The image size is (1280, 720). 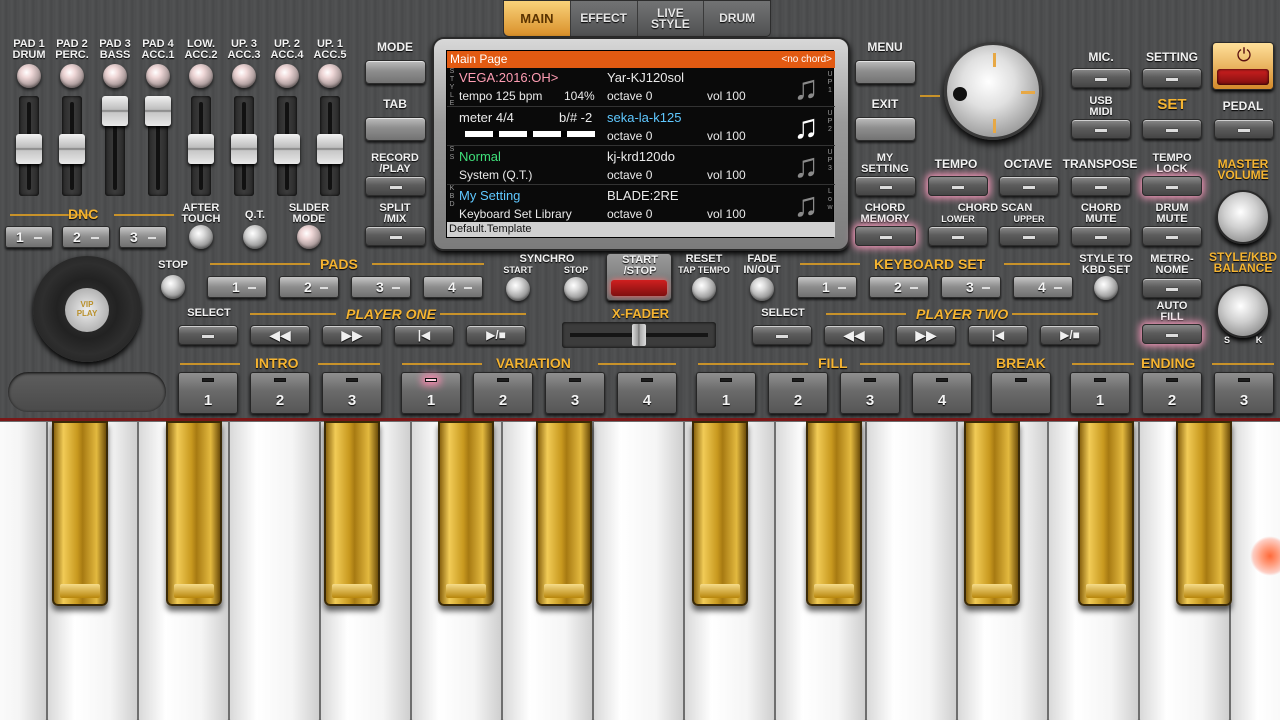 I want to click on tab-button, so click(x=395, y=129).